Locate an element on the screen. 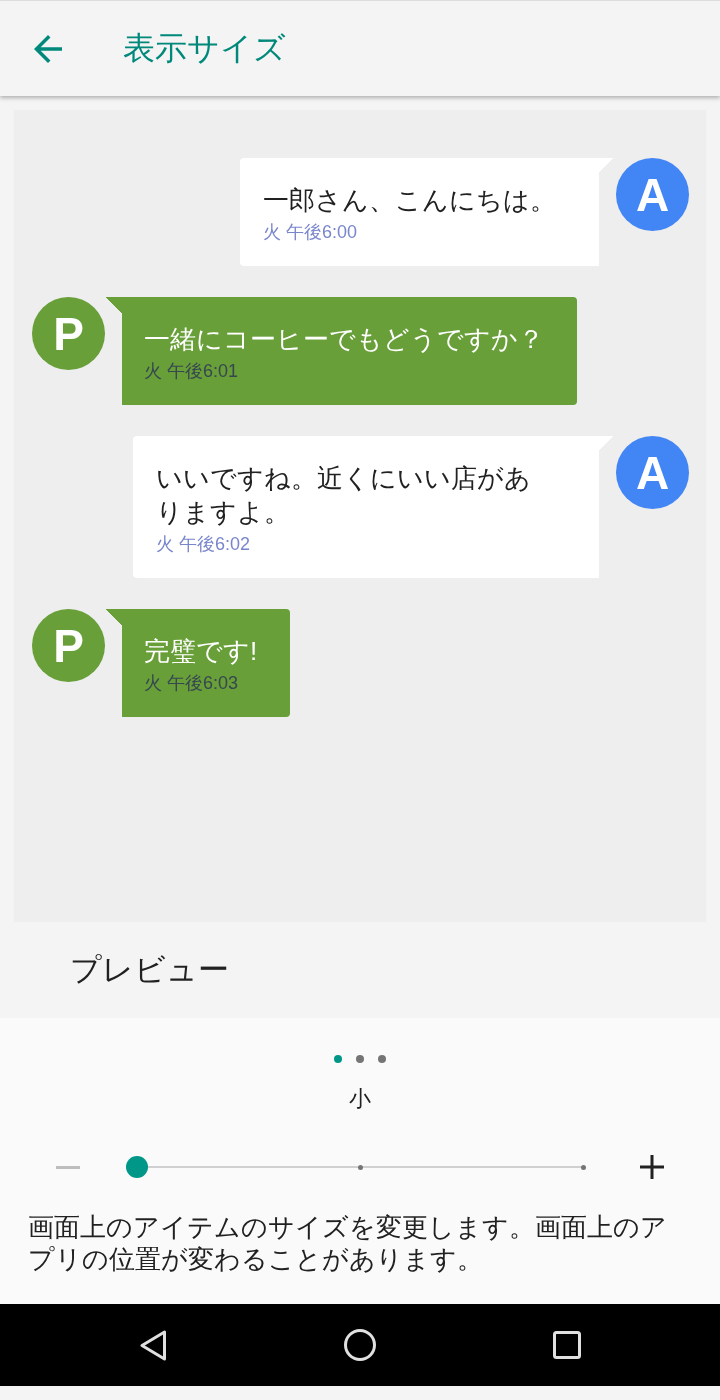 The width and height of the screenshot is (720, 1400). nav-recents-button is located at coordinates (567, 1345).